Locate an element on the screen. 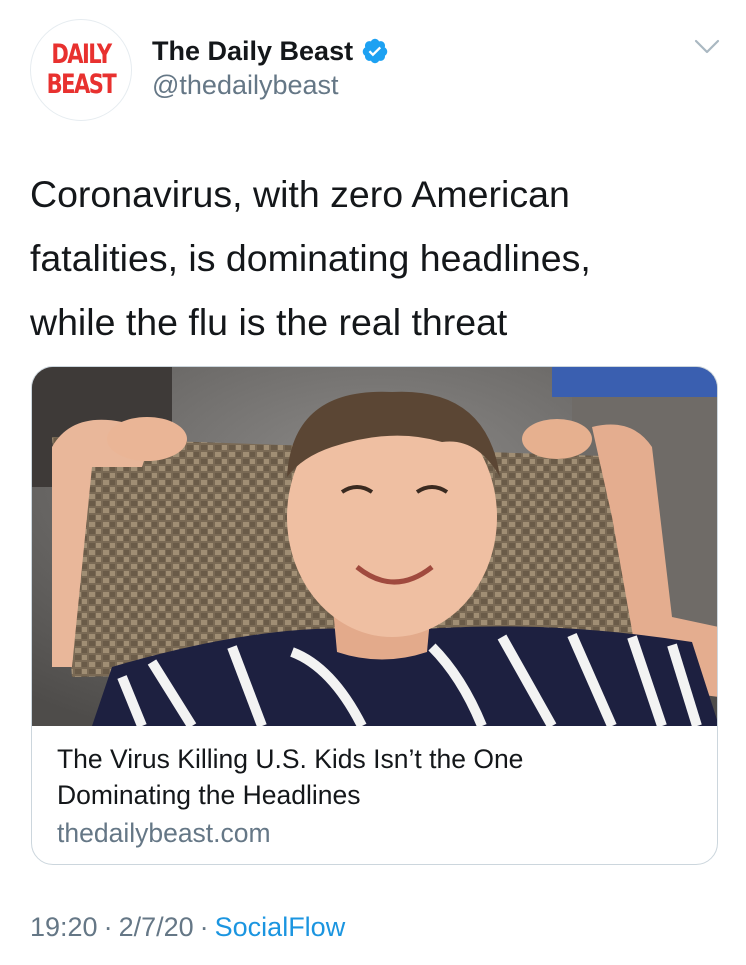  tweet-date: 2/7/20 is located at coordinates (156, 927).